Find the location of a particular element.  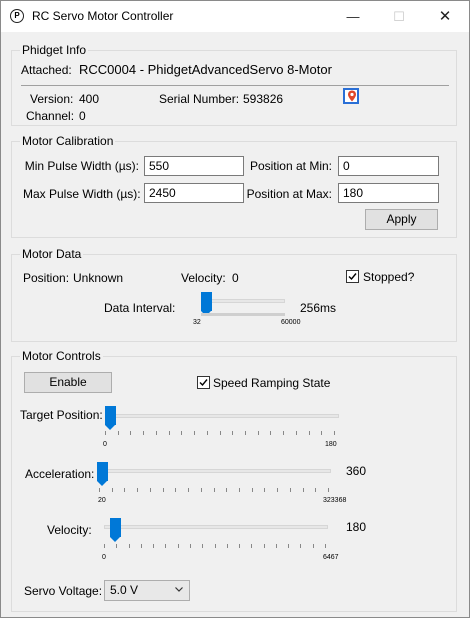

attached-value: RCC0004 - PhidgetAdvancedServo 8-Motor is located at coordinates (205, 69).